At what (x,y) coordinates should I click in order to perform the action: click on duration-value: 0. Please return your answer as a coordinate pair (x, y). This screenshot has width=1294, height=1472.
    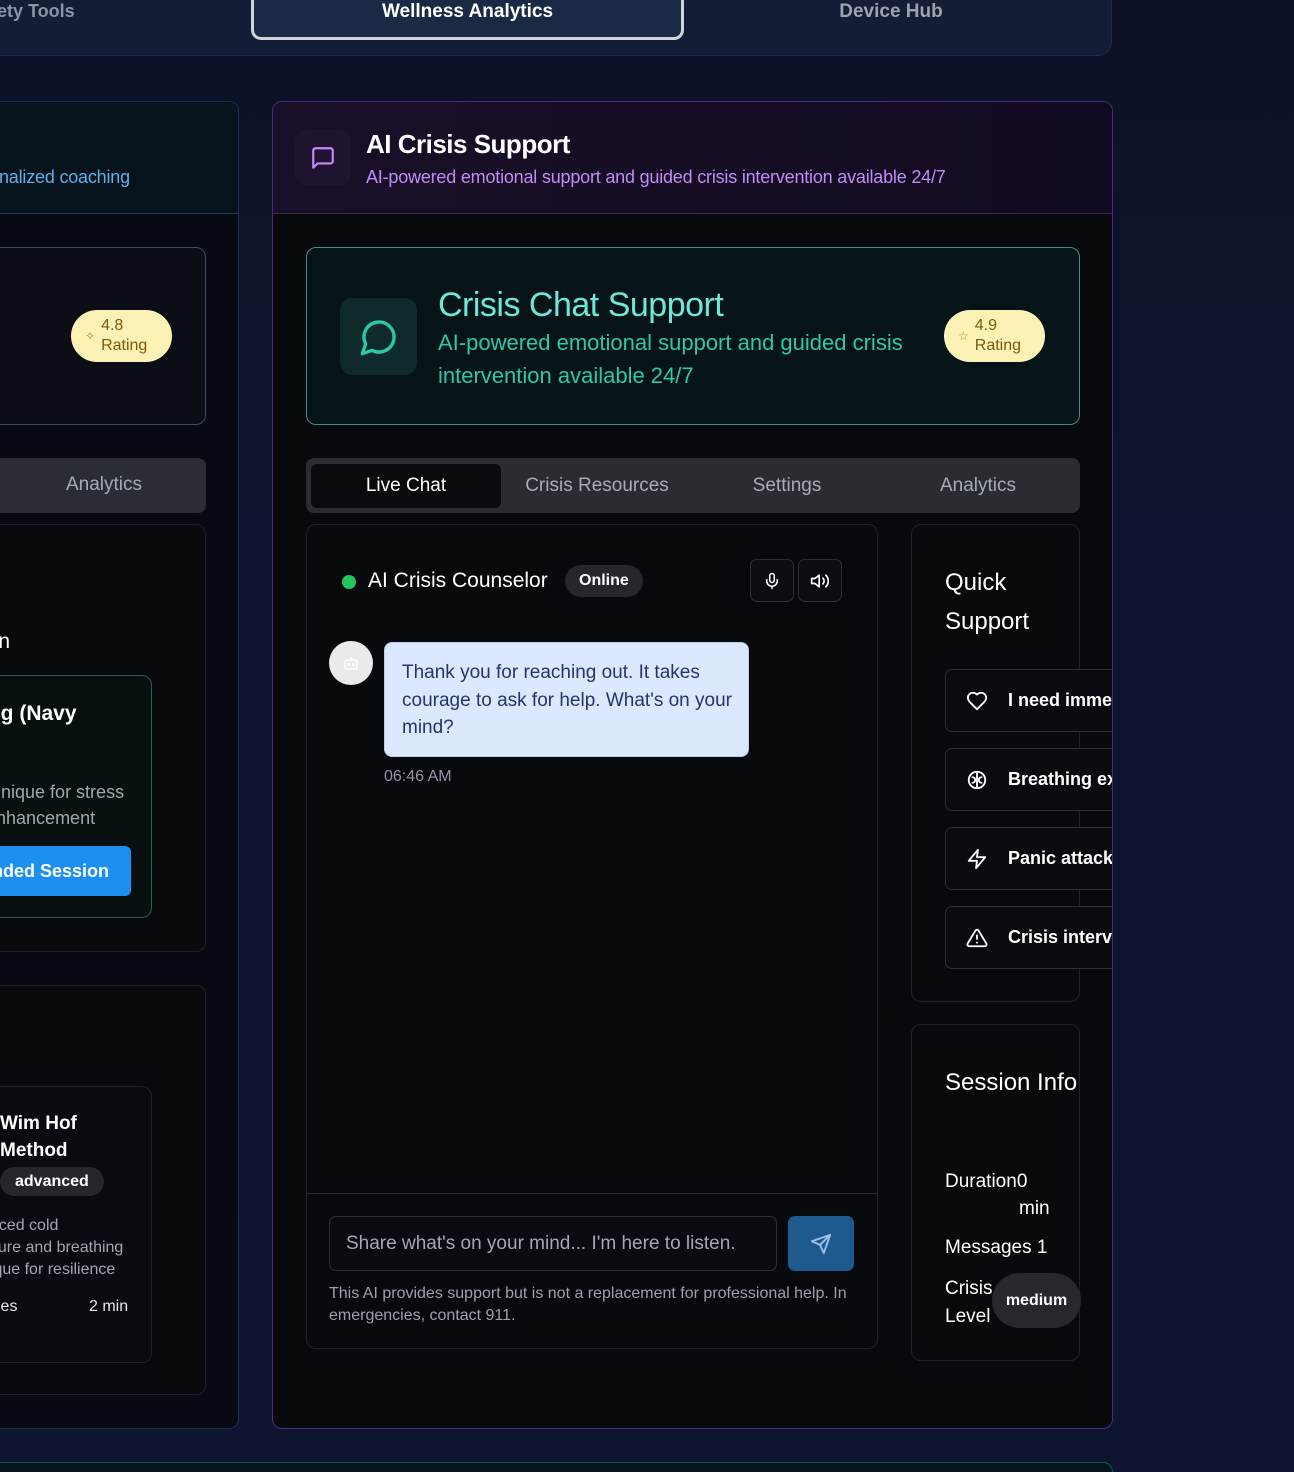
    Looking at the image, I should click on (1022, 1181).